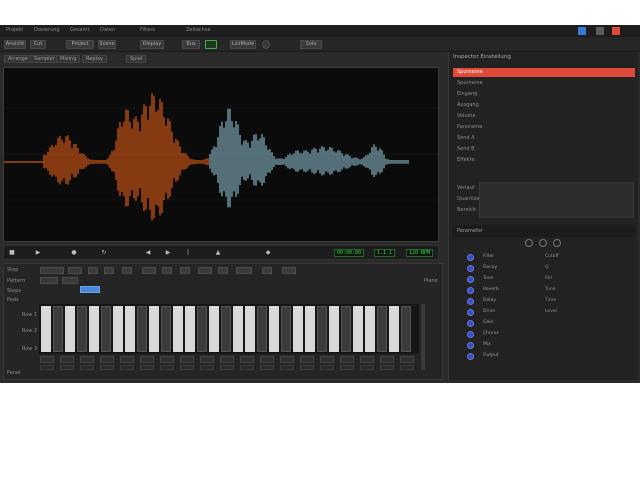 The height and width of the screenshot is (480, 640). I want to click on toolbar-button-solo: Solo, so click(311, 44).